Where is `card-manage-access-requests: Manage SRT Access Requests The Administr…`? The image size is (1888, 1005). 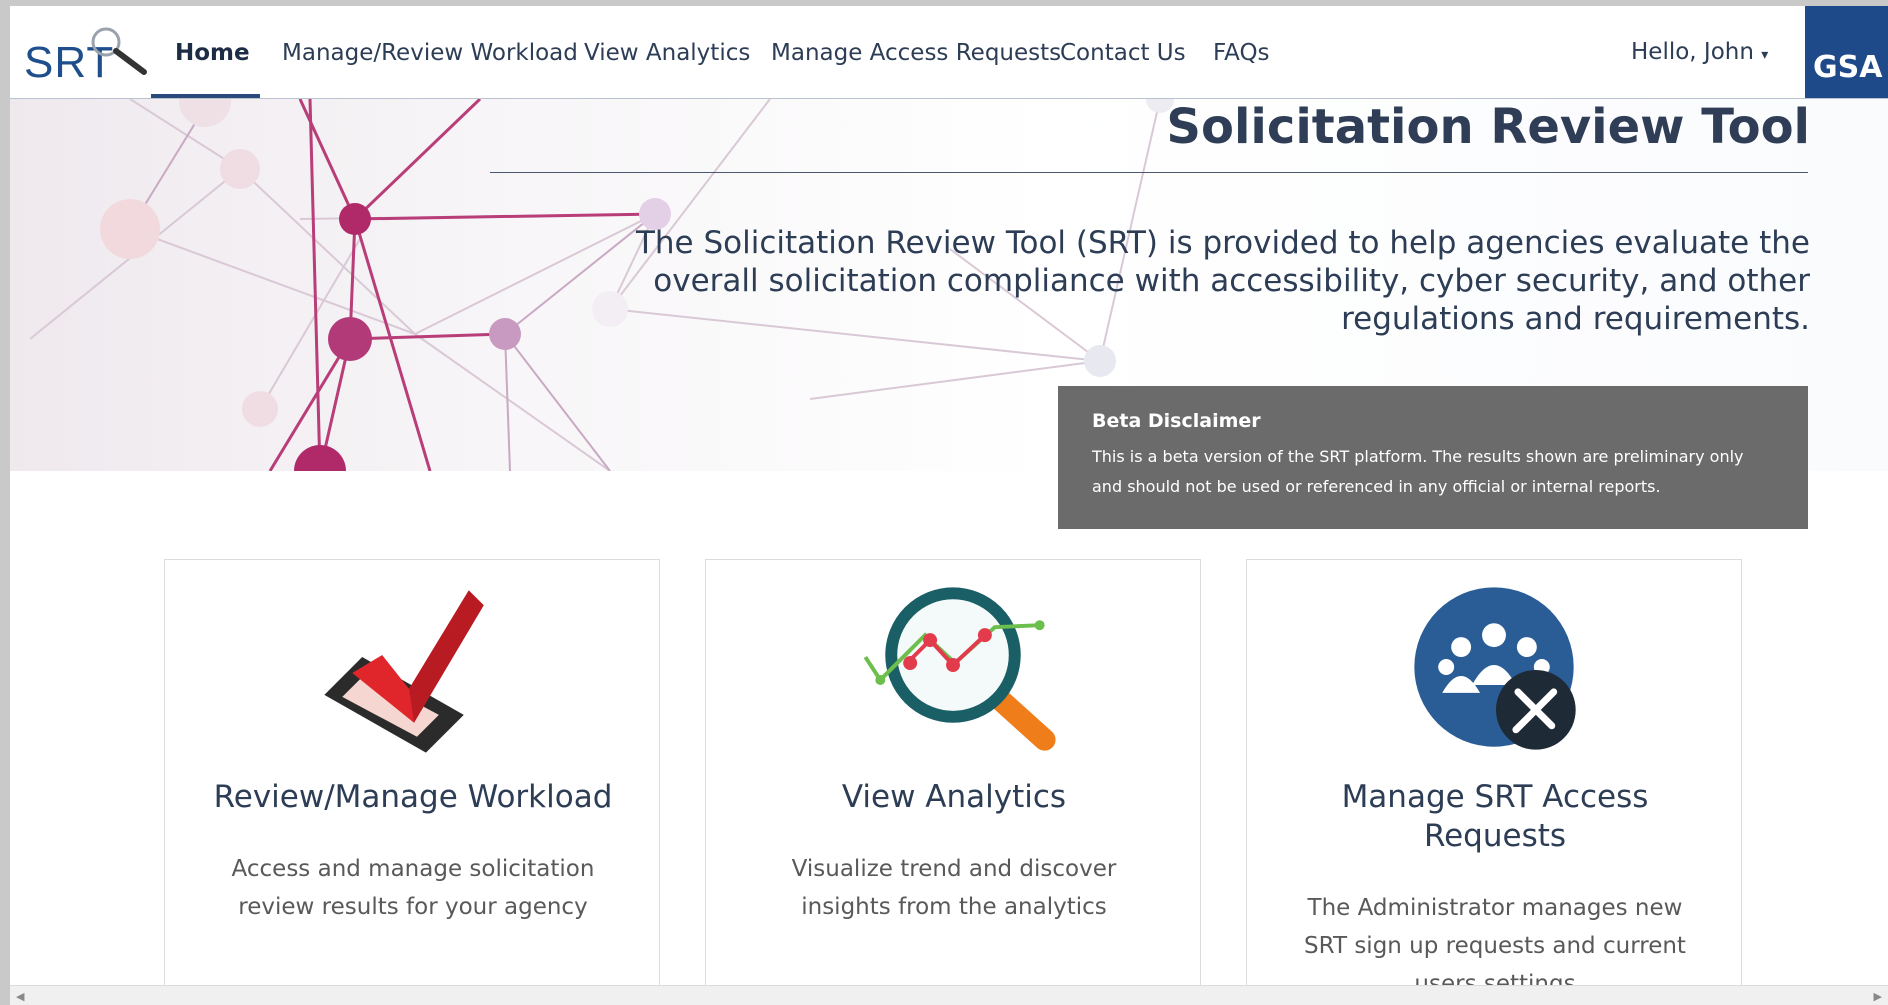
card-manage-access-requests: Manage SRT Access Requests The Administr… is located at coordinates (1494, 777).